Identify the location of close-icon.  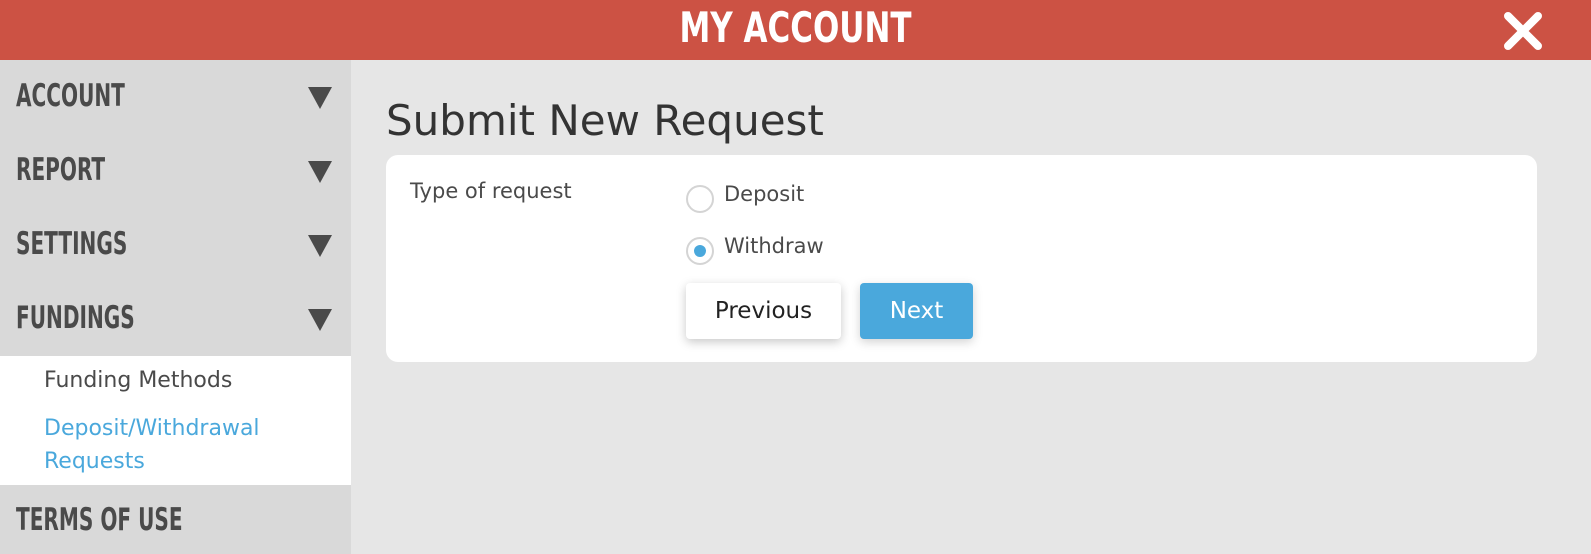
(1523, 31).